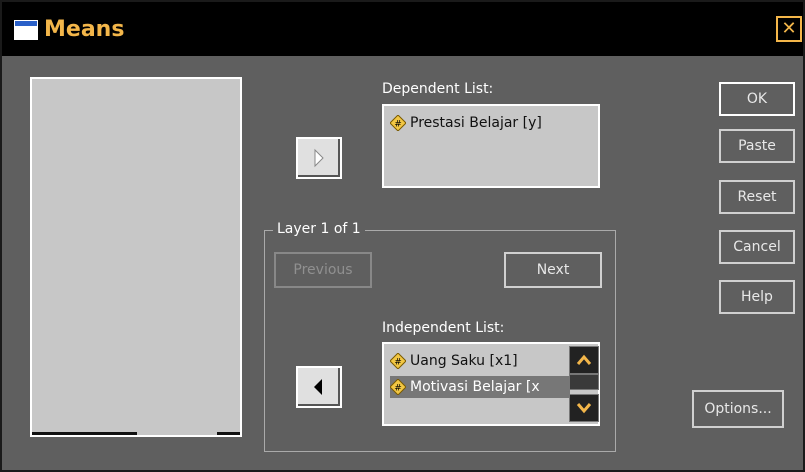 This screenshot has width=805, height=472. I want to click on move-to-independent-button, so click(319, 387).